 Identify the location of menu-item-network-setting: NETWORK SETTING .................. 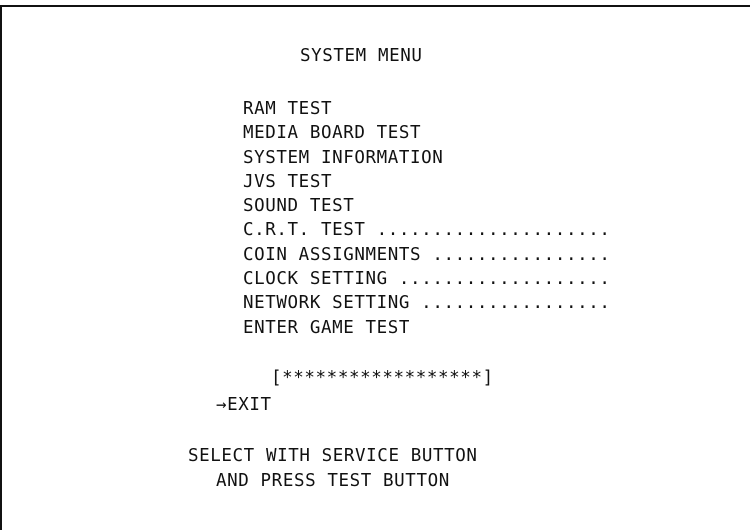
(427, 303).